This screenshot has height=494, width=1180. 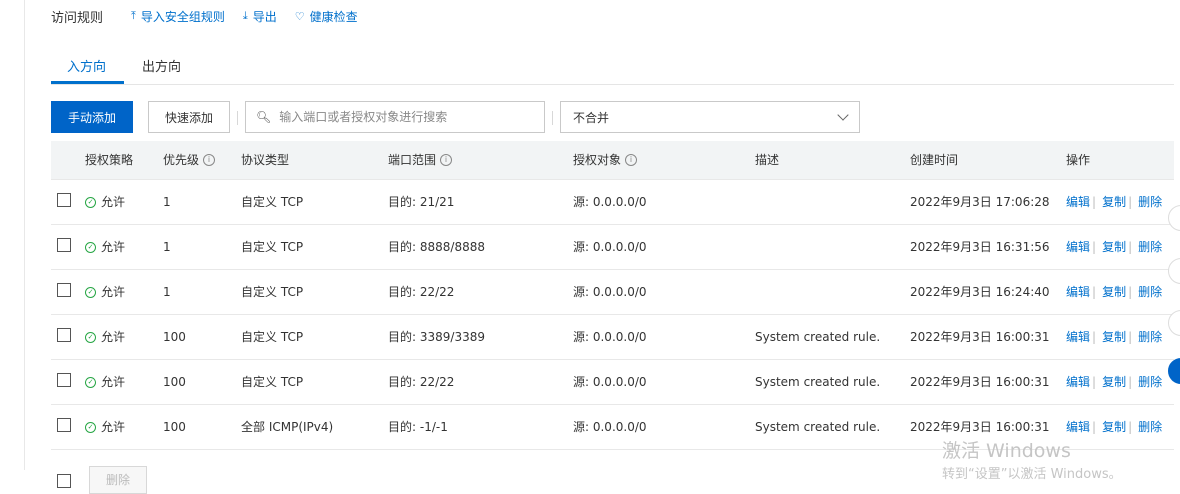 I want to click on direction-tabs: 入方向 出方向, so click(x=612, y=64).